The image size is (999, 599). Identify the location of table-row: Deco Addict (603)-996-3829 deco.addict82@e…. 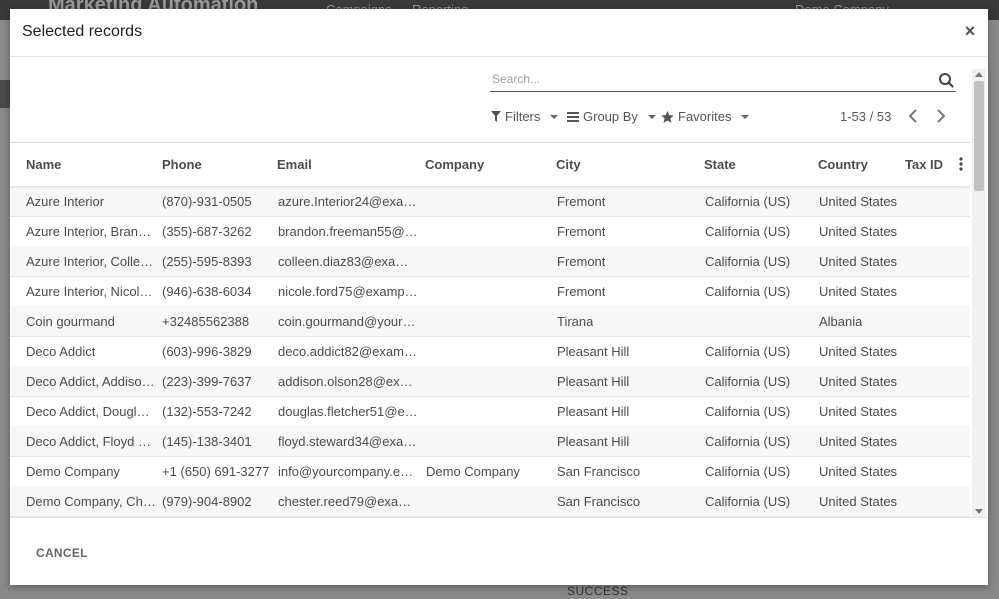
(490, 351).